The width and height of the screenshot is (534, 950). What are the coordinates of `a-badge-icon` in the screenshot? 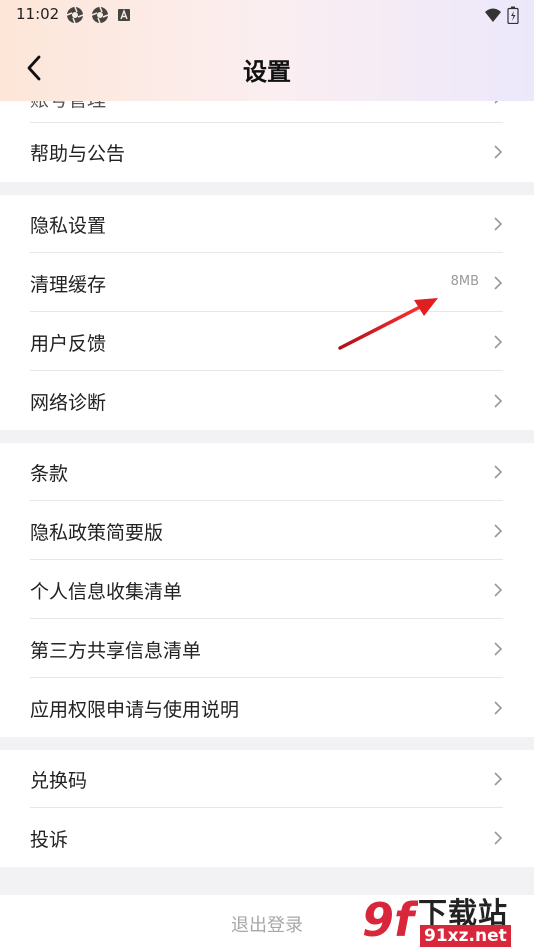 It's located at (124, 15).